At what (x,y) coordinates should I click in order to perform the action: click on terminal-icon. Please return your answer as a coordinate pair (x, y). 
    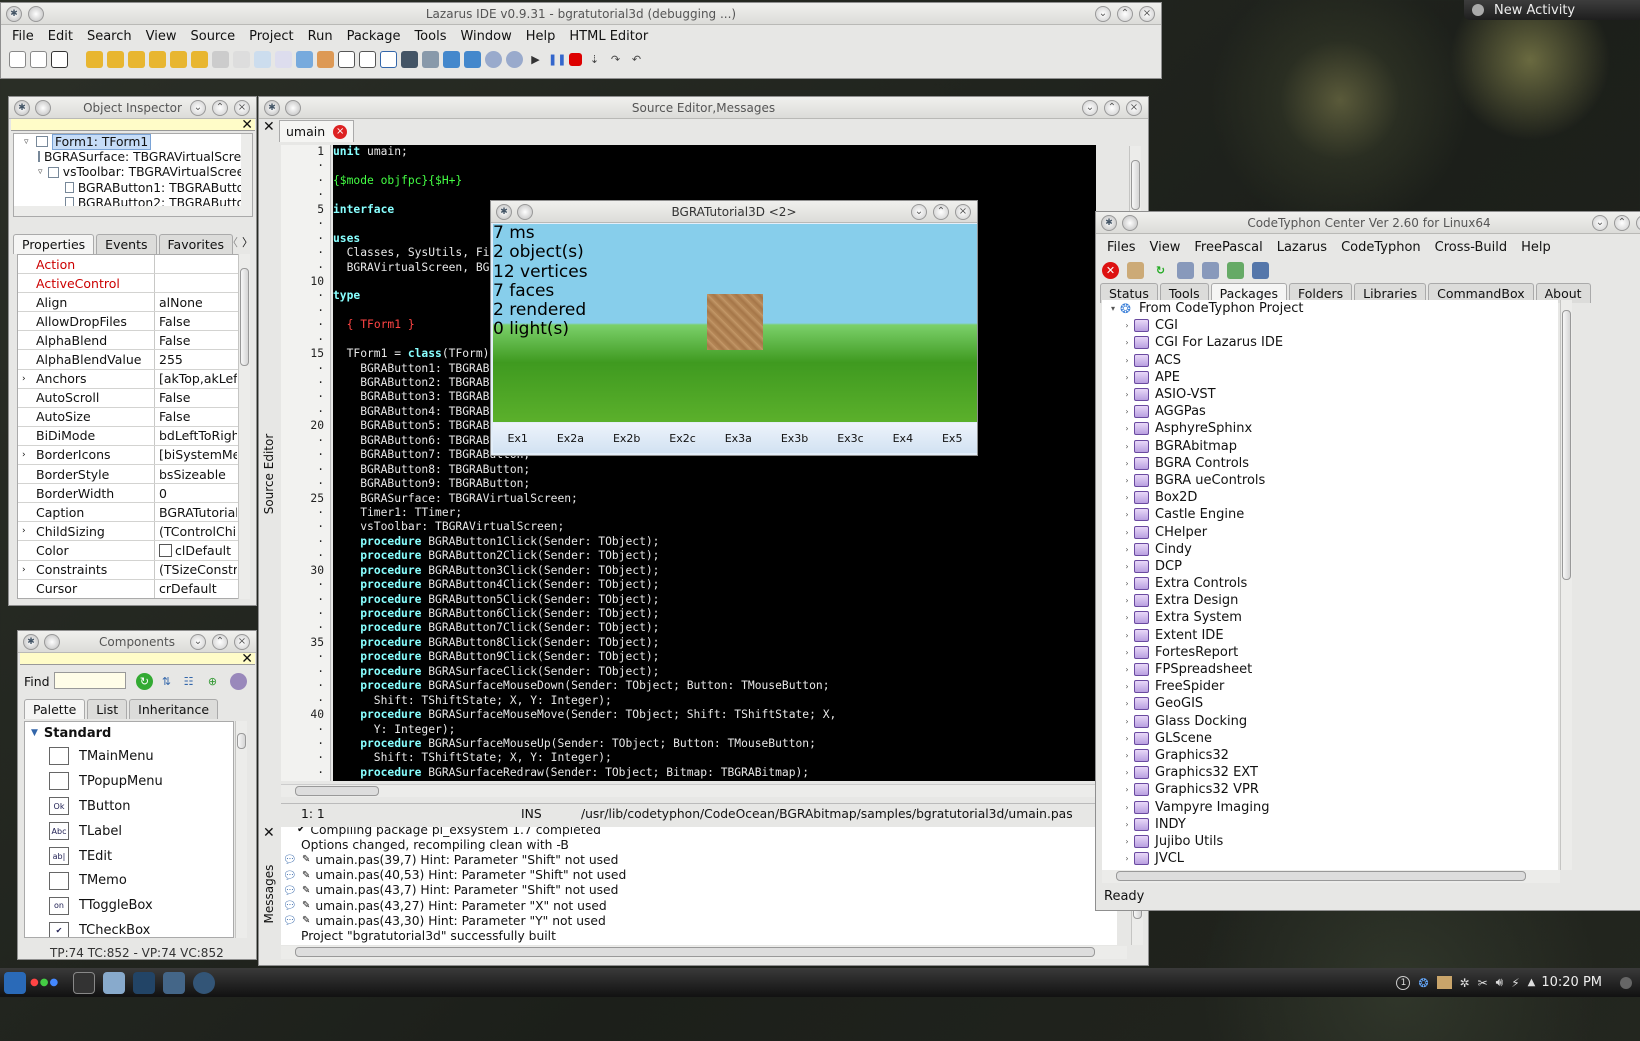
    Looking at the image, I should click on (84, 982).